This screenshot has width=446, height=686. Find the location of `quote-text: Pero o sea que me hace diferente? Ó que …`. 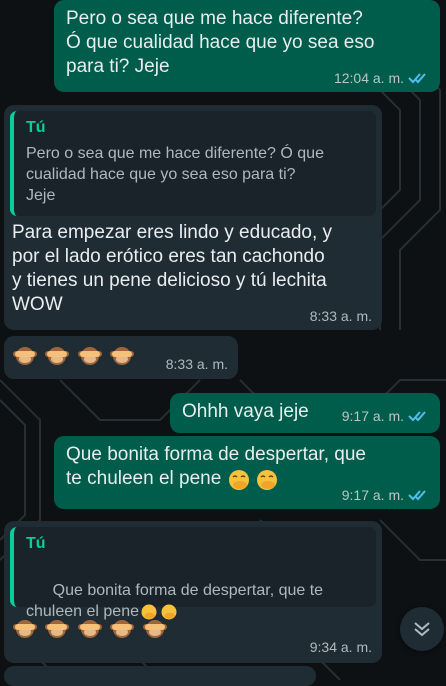

quote-text: Pero o sea que me hace diferente? Ó que … is located at coordinates (175, 174).